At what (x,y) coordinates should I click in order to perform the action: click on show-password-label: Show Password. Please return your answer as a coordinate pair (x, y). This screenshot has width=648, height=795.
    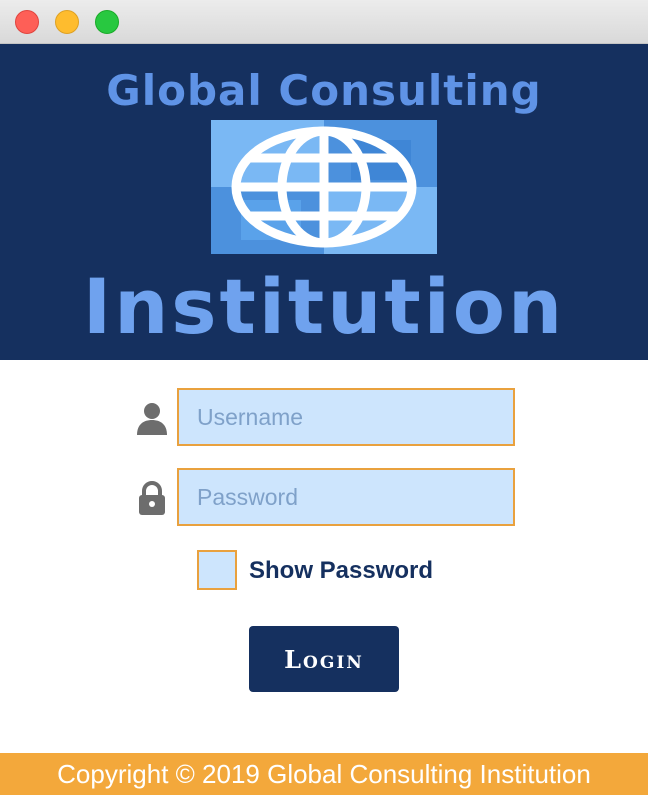
    Looking at the image, I should click on (341, 571).